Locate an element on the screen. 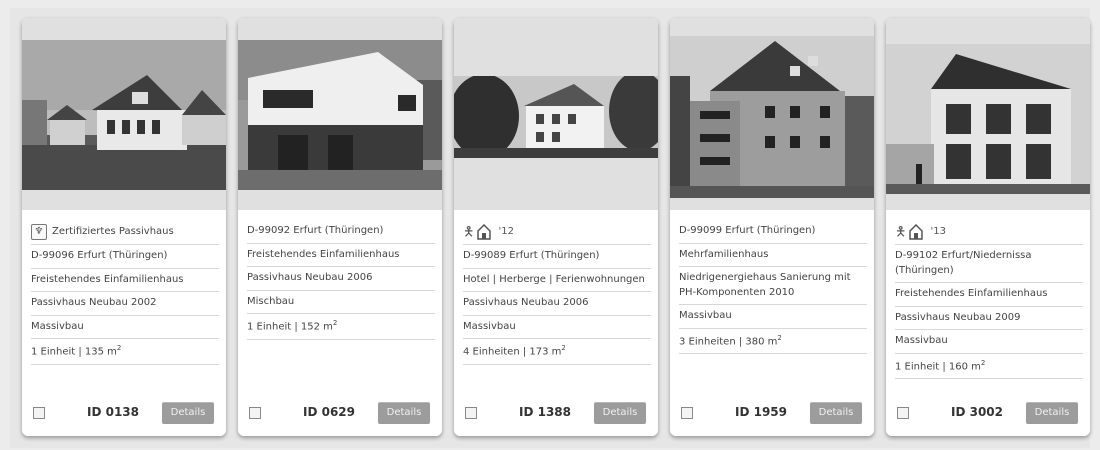 Image resolution: width=1100 pixels, height=450 pixels. location: D-99089 Erfurt (Thüringen) is located at coordinates (557, 257).